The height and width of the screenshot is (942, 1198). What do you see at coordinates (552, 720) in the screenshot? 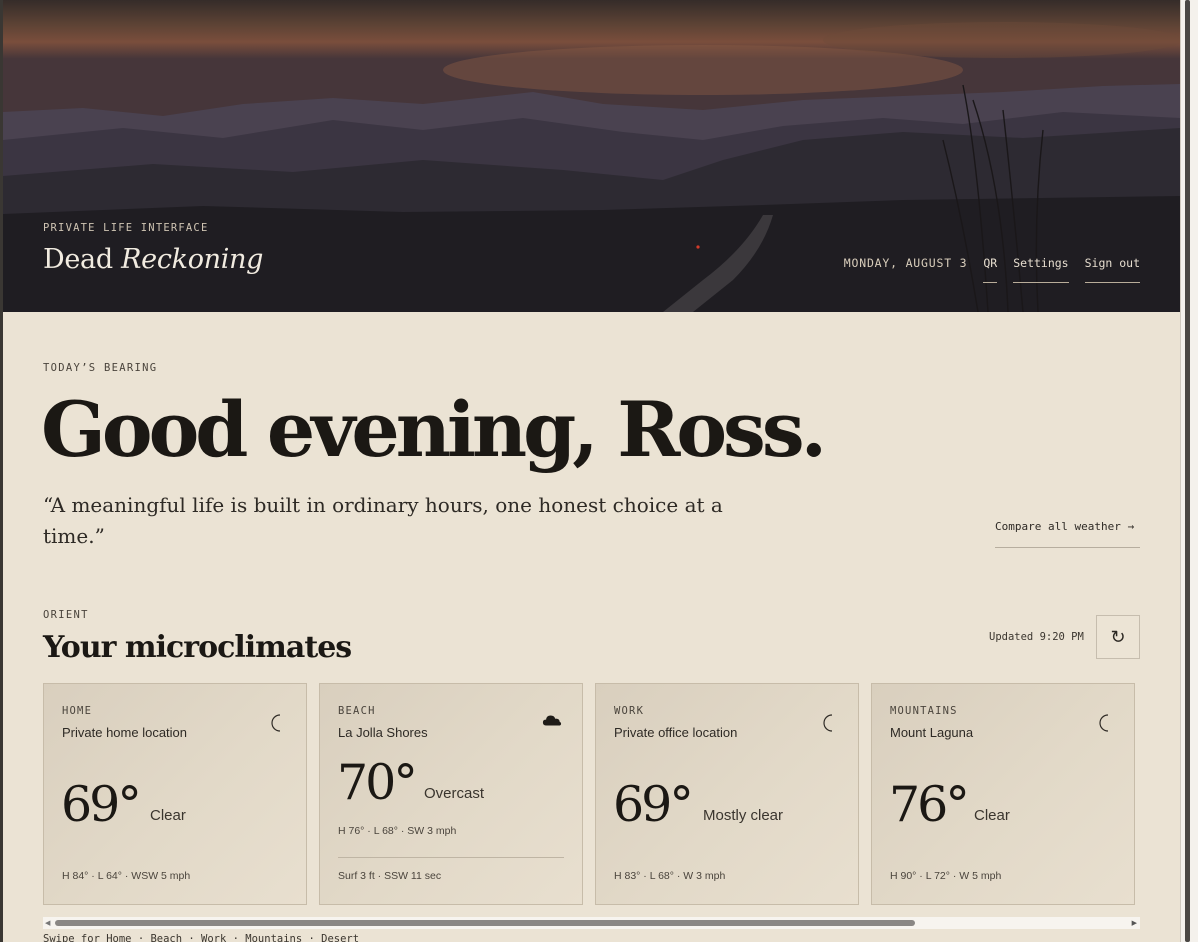
I see `cloud-icon` at bounding box center [552, 720].